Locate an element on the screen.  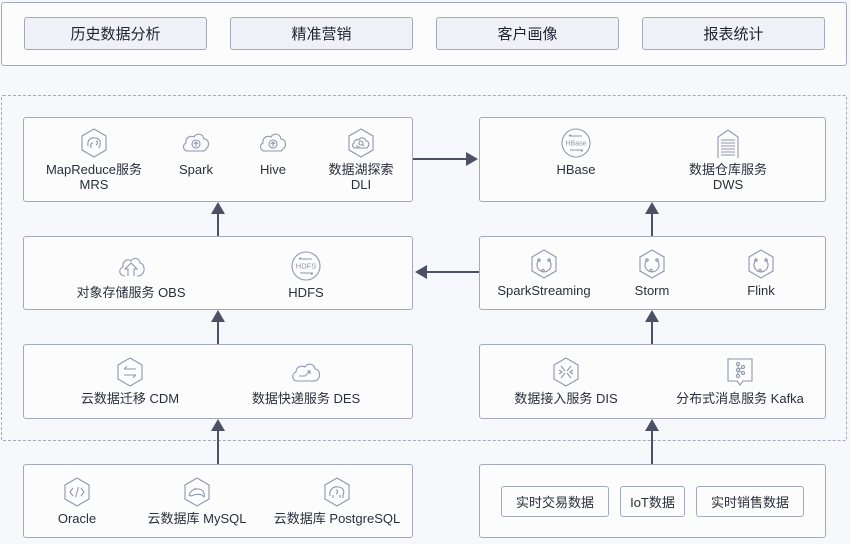
arrow-sources-to-batch-ingest is located at coordinates (218, 447).